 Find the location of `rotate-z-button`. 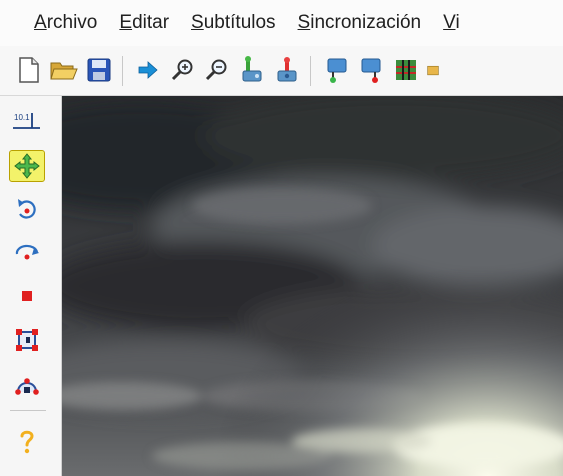

rotate-z-button is located at coordinates (27, 210).